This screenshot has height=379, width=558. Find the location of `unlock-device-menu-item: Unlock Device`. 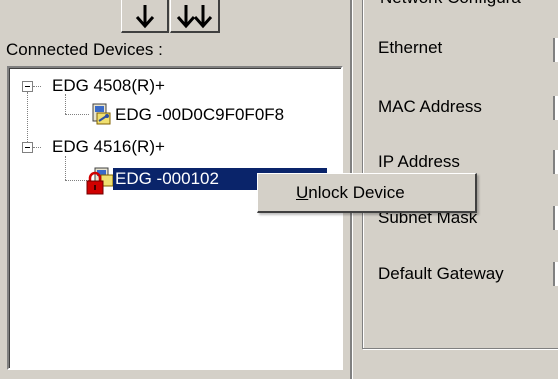

unlock-device-menu-item: Unlock Device is located at coordinates (350, 193).